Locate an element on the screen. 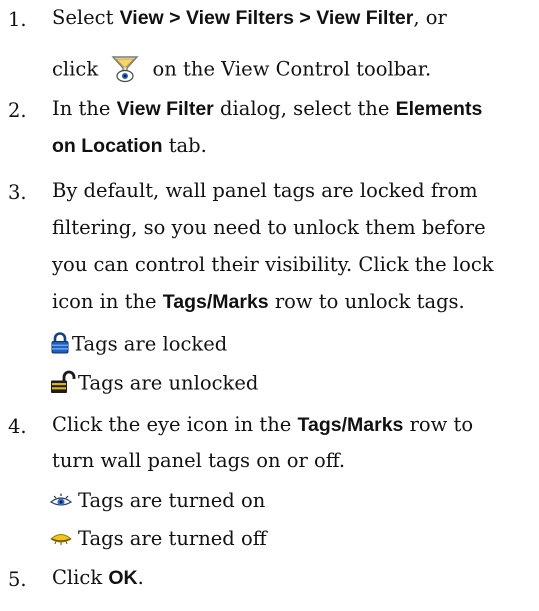  step-number: 3. is located at coordinates (17, 192).